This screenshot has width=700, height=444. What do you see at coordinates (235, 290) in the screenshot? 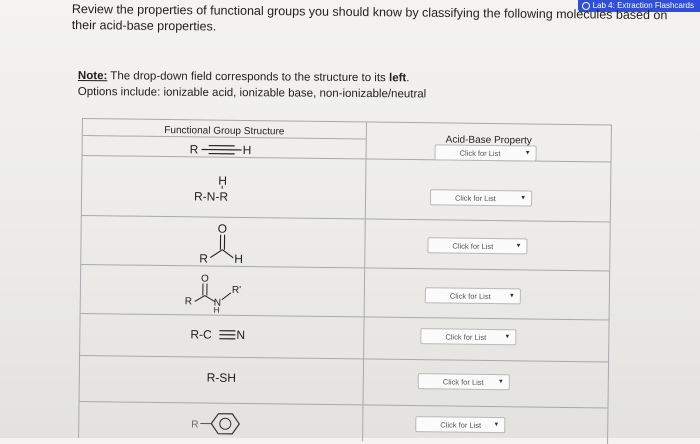
I see `amide-label-r-prime: R'` at bounding box center [235, 290].